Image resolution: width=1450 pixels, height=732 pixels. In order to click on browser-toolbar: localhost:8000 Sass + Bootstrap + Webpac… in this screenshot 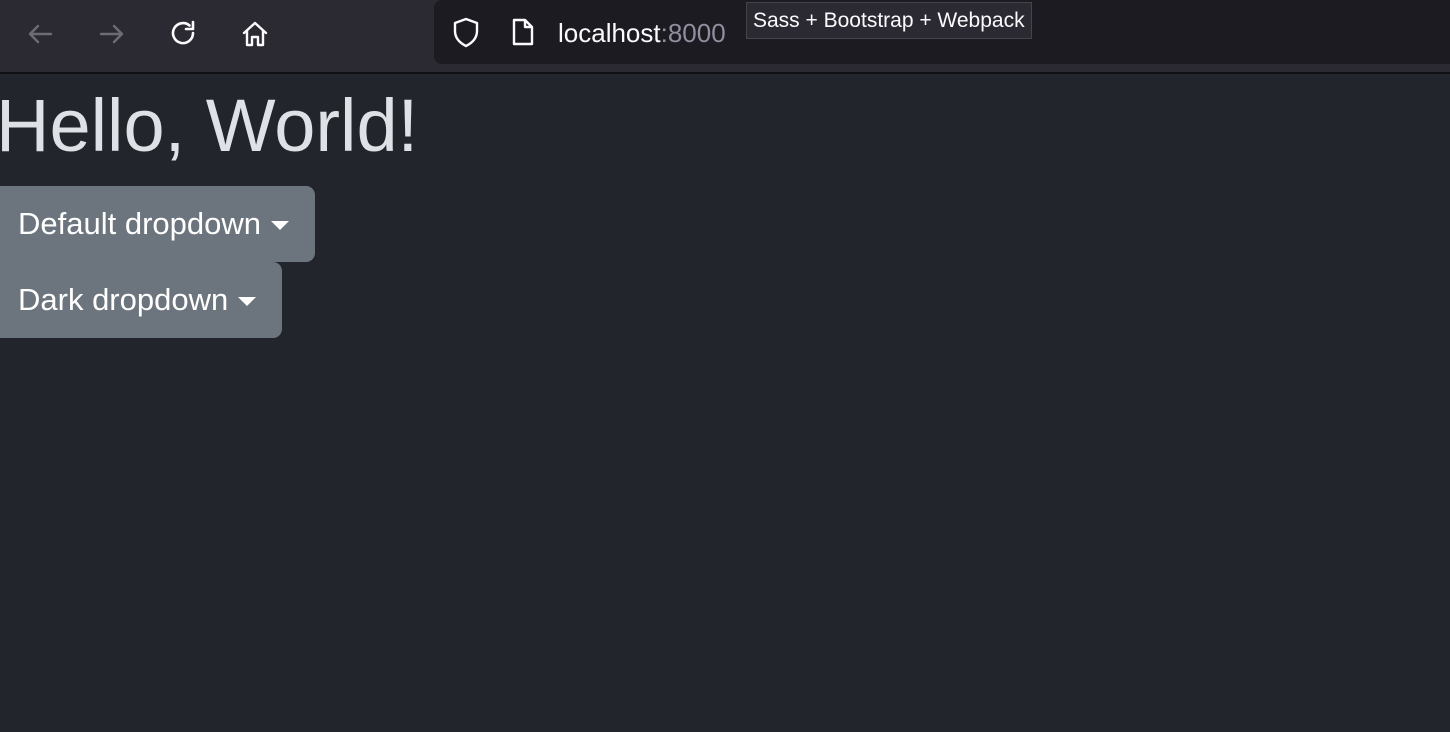, I will do `click(725, 37)`.